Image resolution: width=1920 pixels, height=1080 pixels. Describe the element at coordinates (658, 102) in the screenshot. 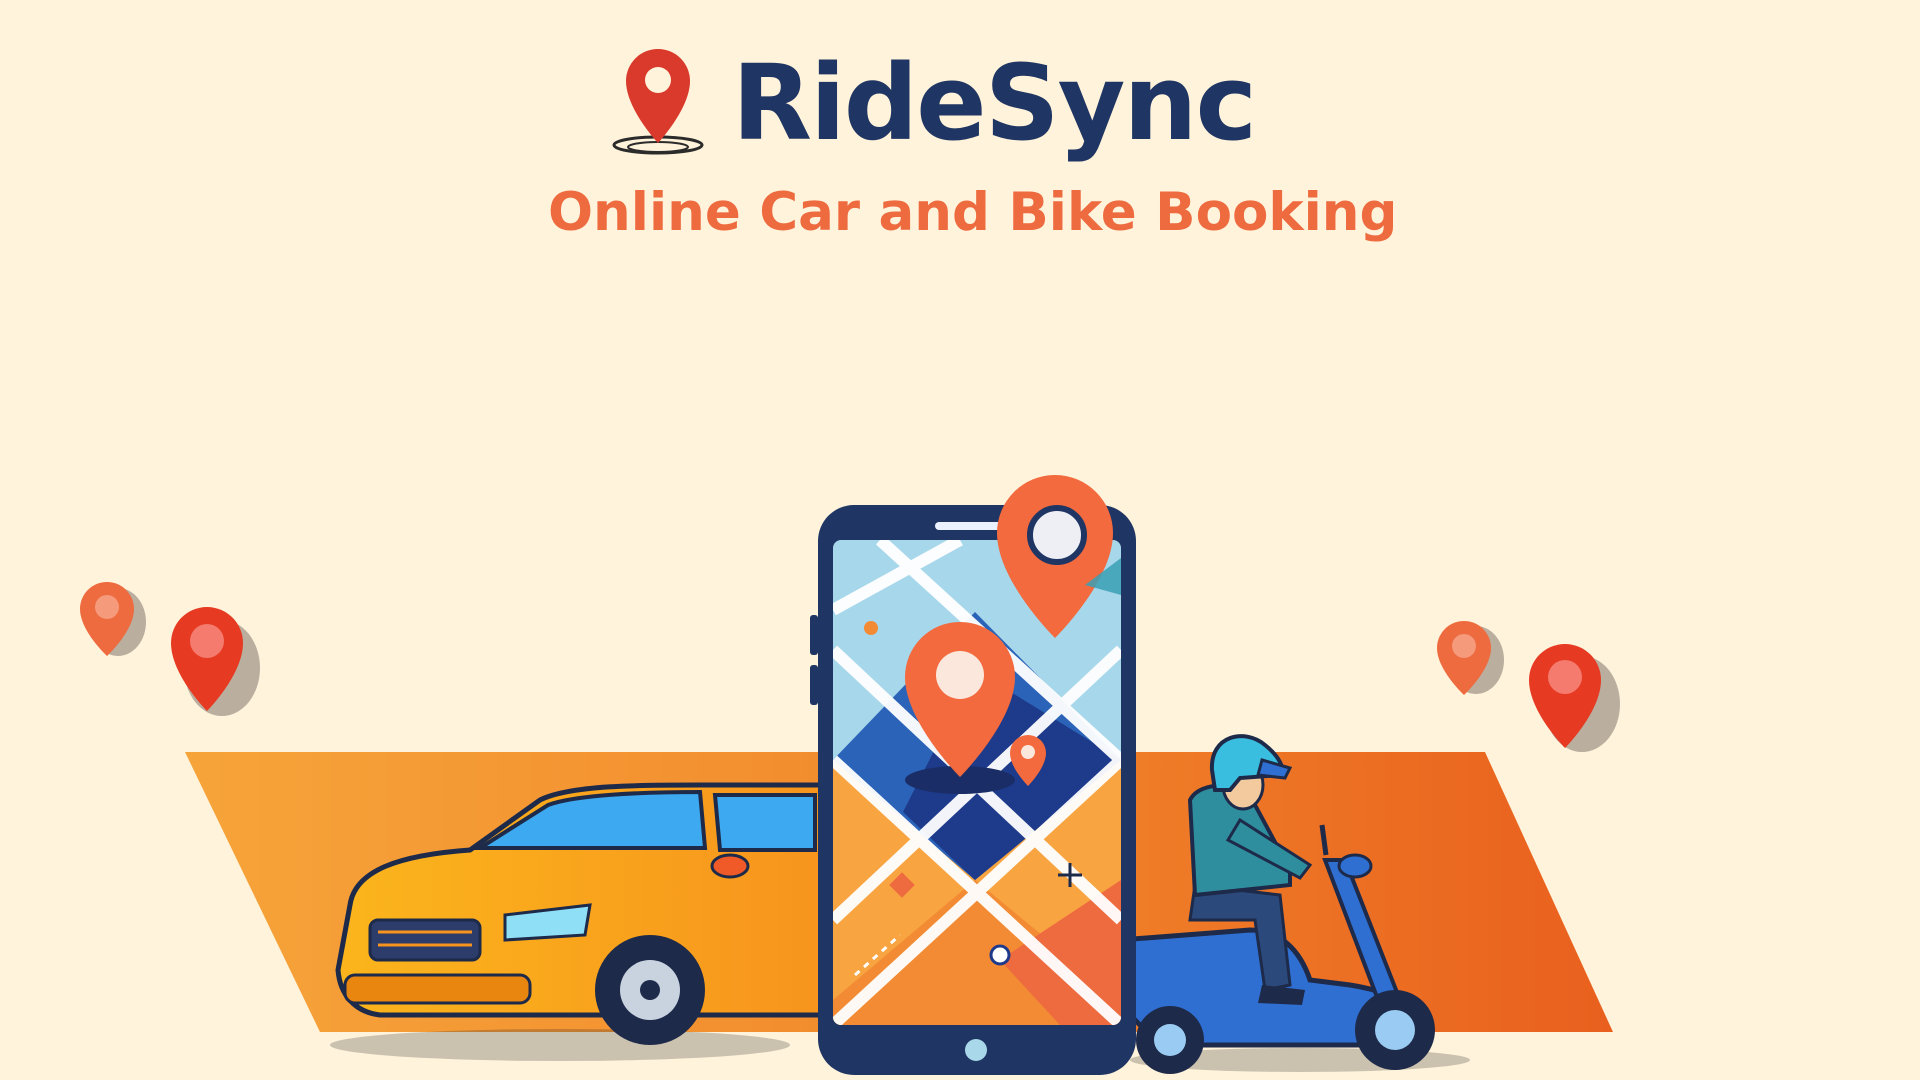

I see `location-pin-icon` at that location.